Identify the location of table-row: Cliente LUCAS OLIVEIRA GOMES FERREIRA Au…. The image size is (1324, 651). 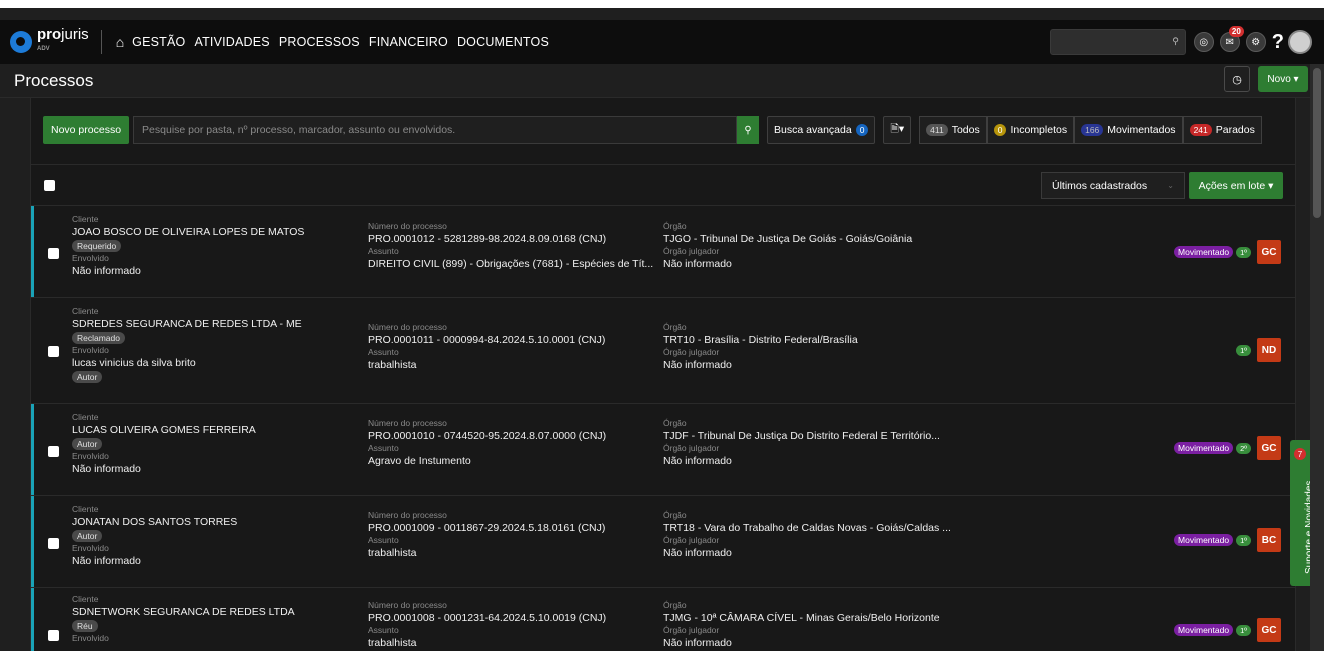
(663, 450).